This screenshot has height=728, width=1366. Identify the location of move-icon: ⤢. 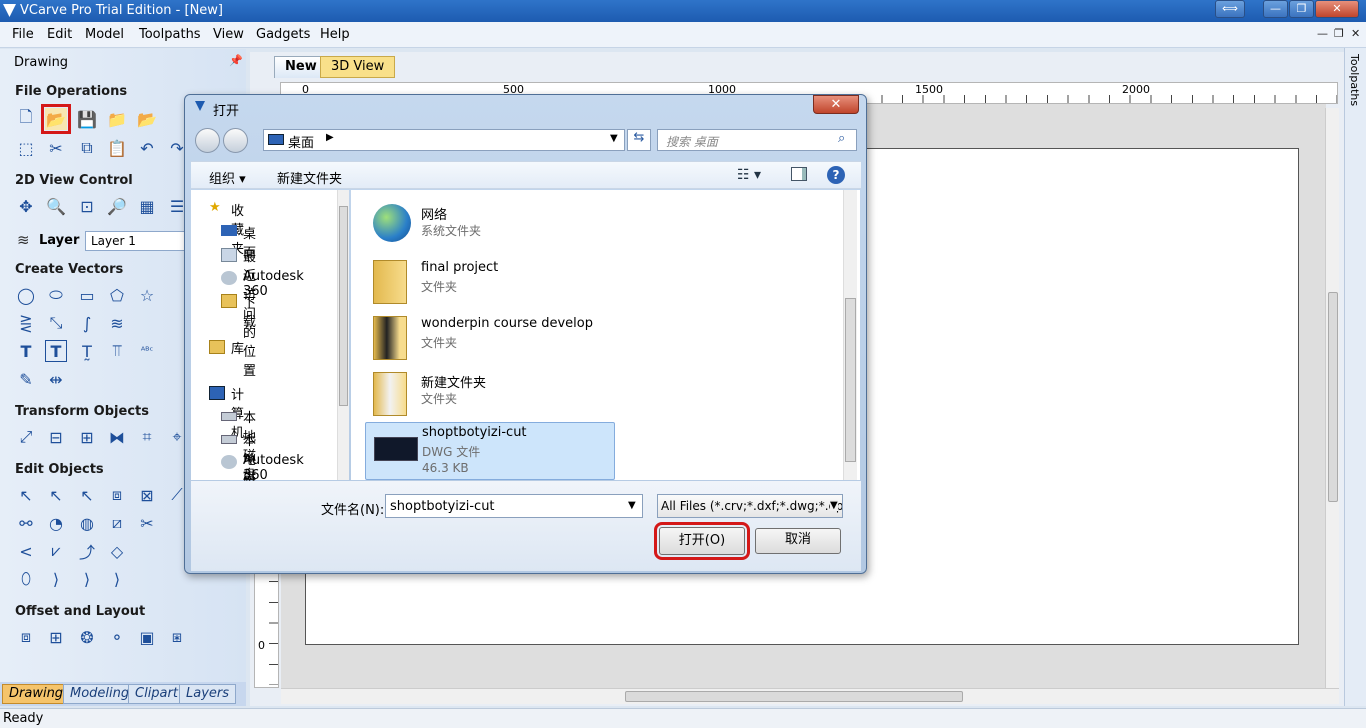
(26, 437).